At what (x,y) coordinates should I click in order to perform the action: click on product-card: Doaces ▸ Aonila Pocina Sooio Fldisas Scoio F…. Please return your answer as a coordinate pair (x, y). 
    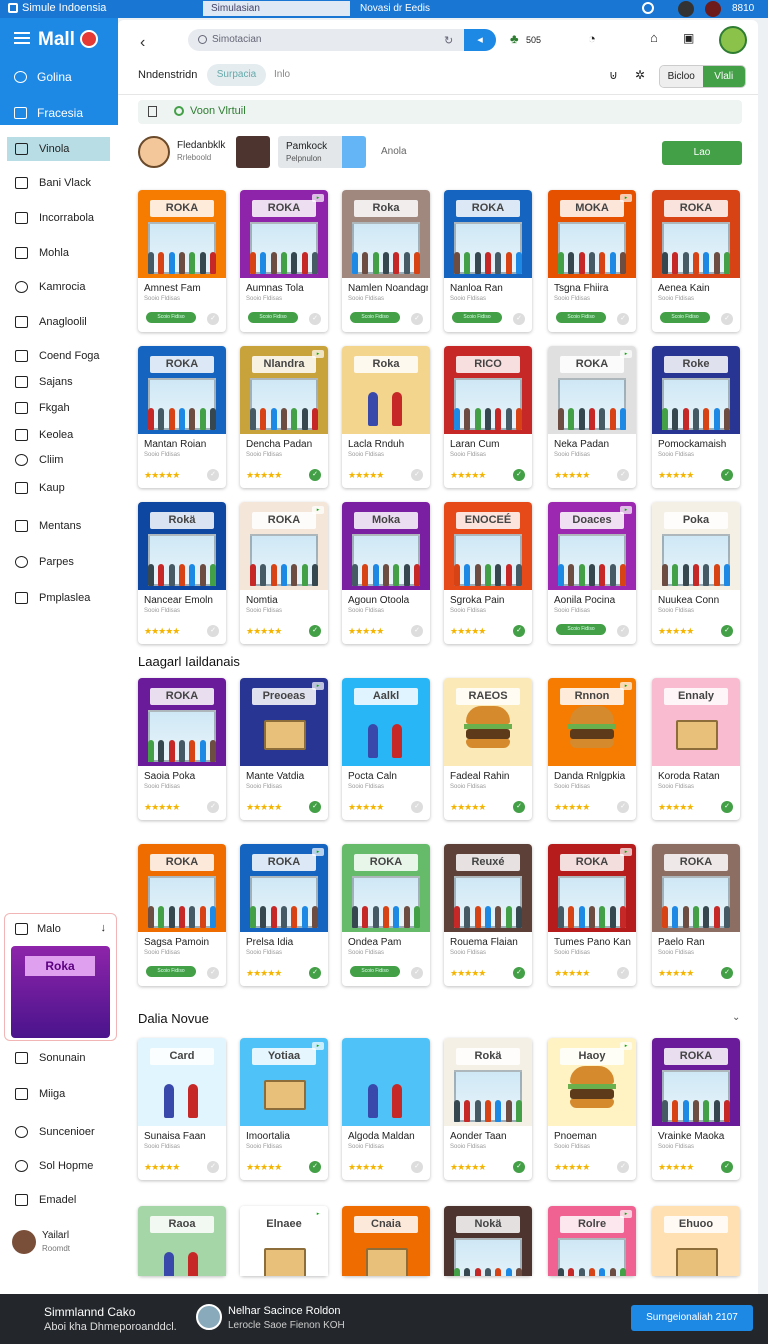
    Looking at the image, I should click on (592, 573).